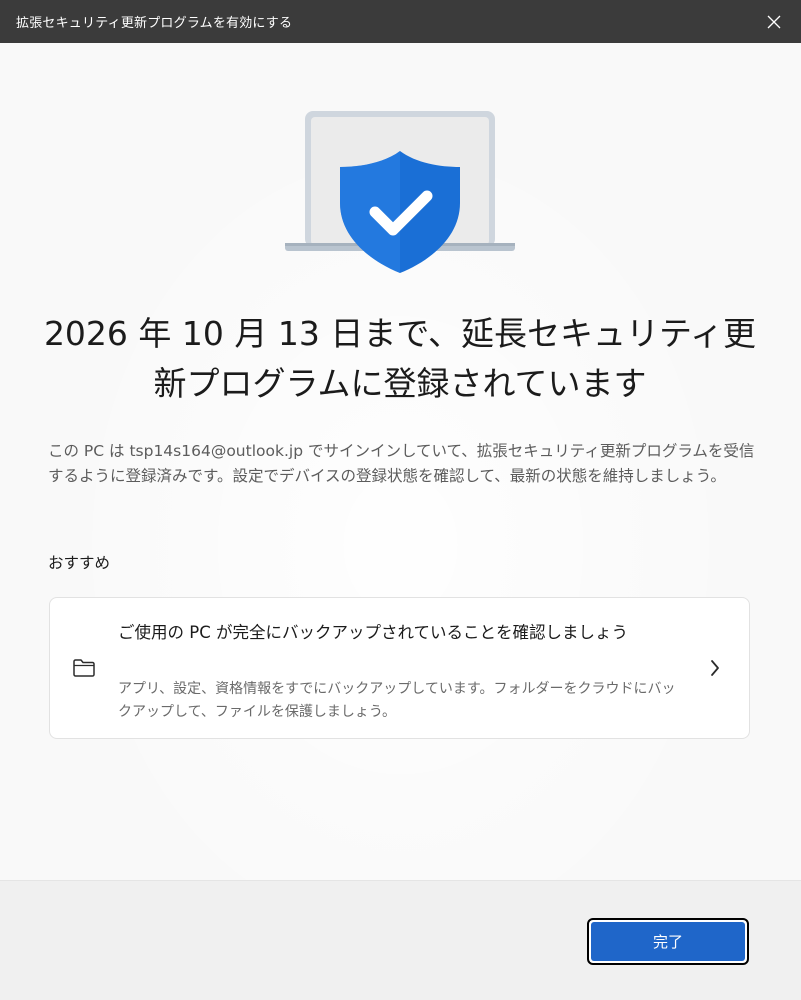 This screenshot has height=1000, width=801. I want to click on section-label: おすすめ, so click(79, 563).